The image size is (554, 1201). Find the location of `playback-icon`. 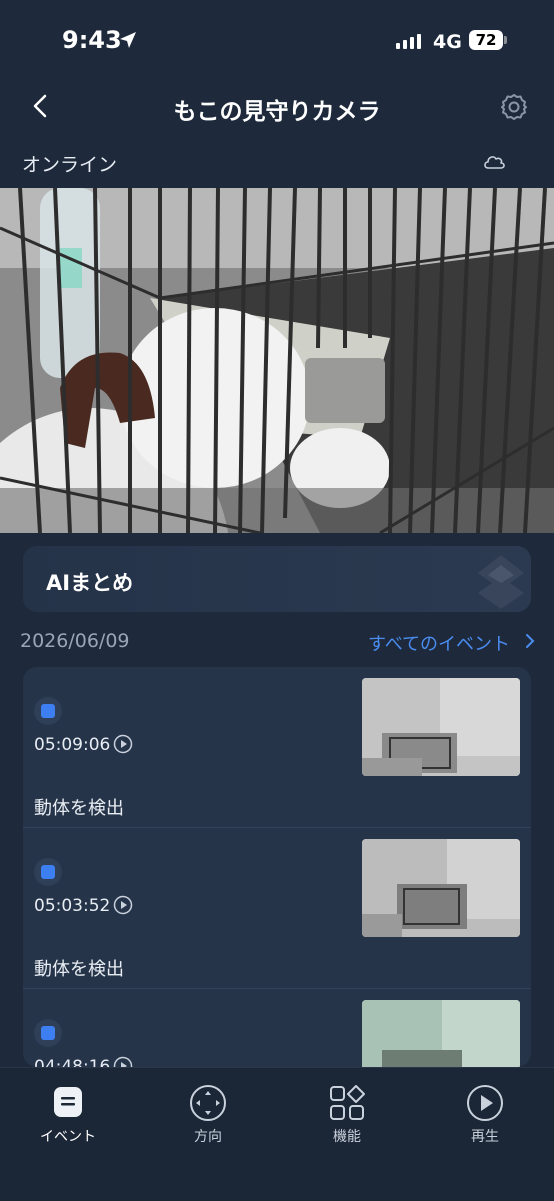

playback-icon is located at coordinates (485, 1103).